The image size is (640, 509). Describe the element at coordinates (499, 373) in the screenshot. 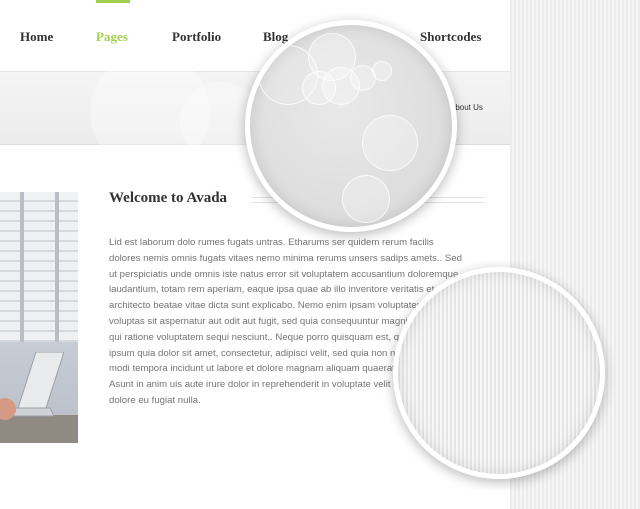

I see `magnifier-lens-stripes` at that location.